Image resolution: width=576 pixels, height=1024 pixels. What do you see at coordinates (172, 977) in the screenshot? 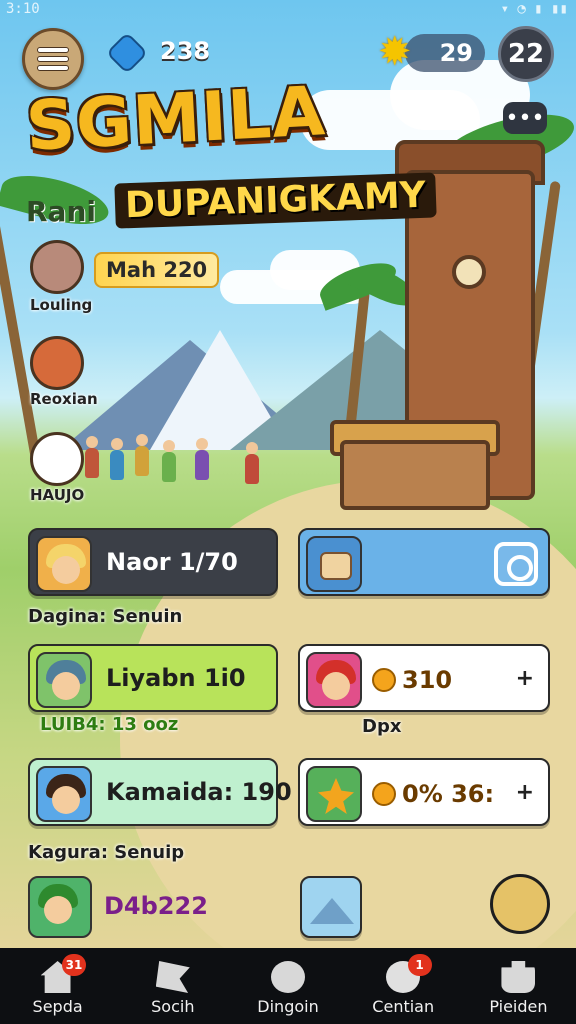
I see `flag-icon` at bounding box center [172, 977].